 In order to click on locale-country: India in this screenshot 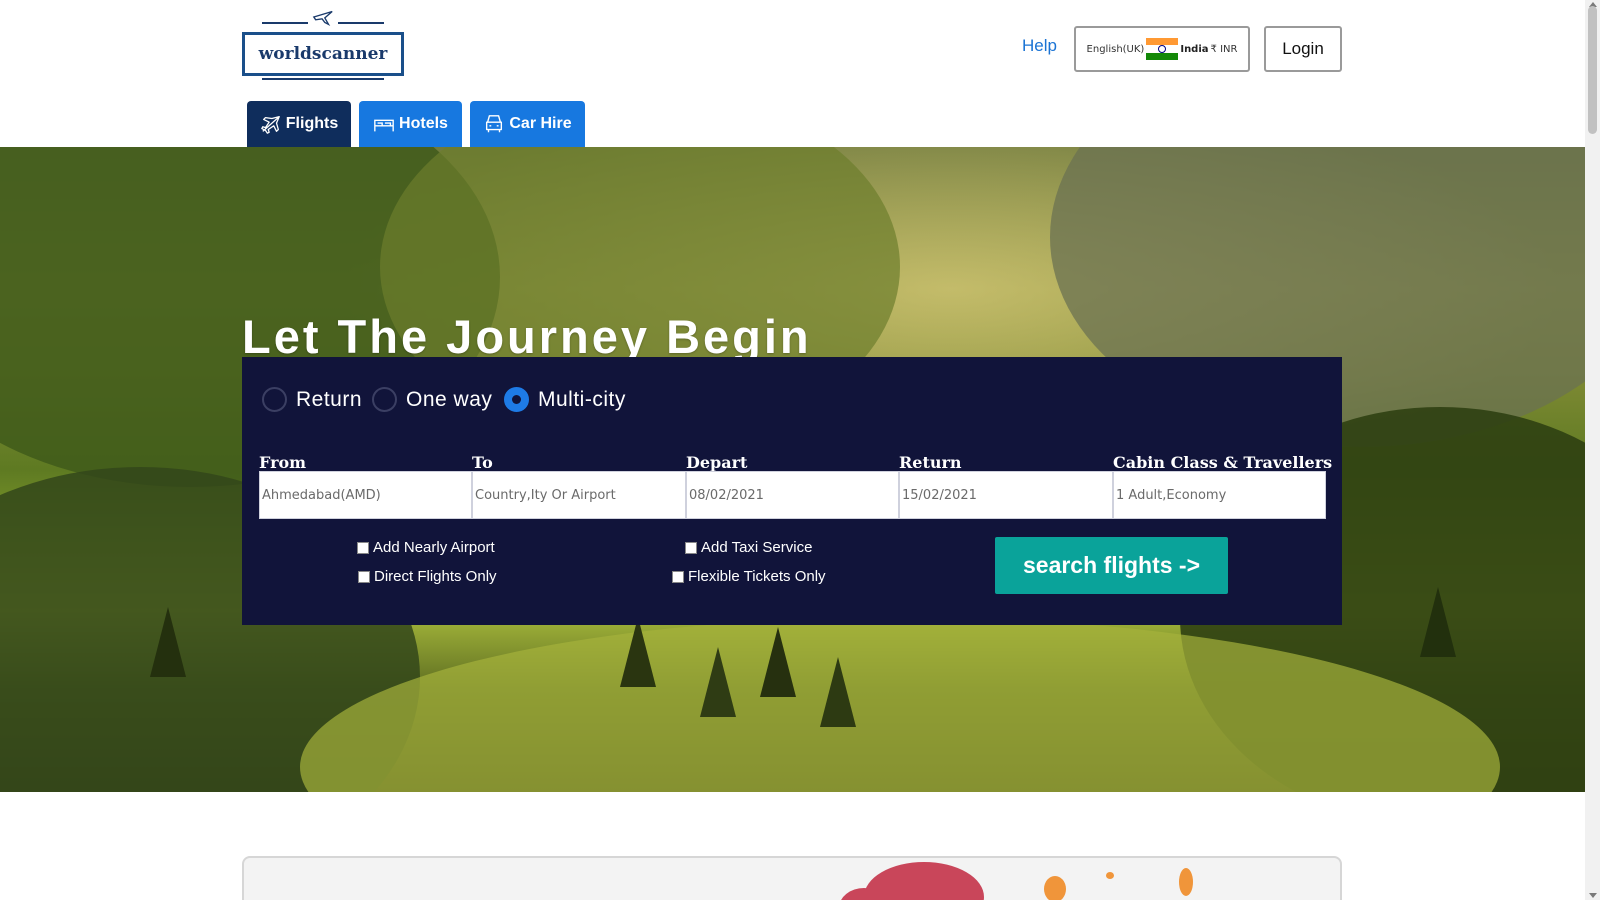, I will do `click(1194, 49)`.